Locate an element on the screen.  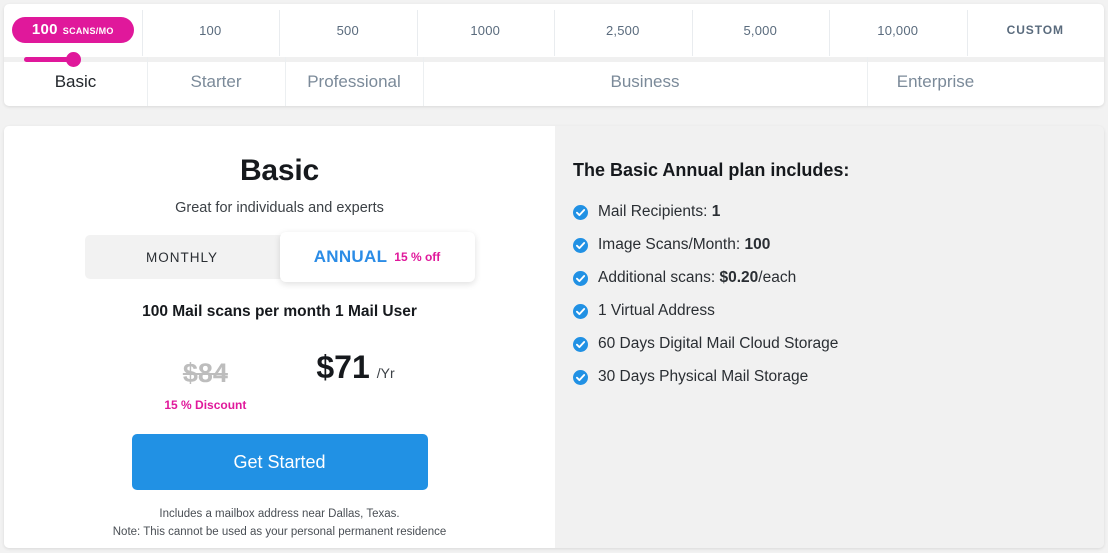
billing-period-toggle: MONTHLY ANNUAL 15 % off is located at coordinates (279, 257).